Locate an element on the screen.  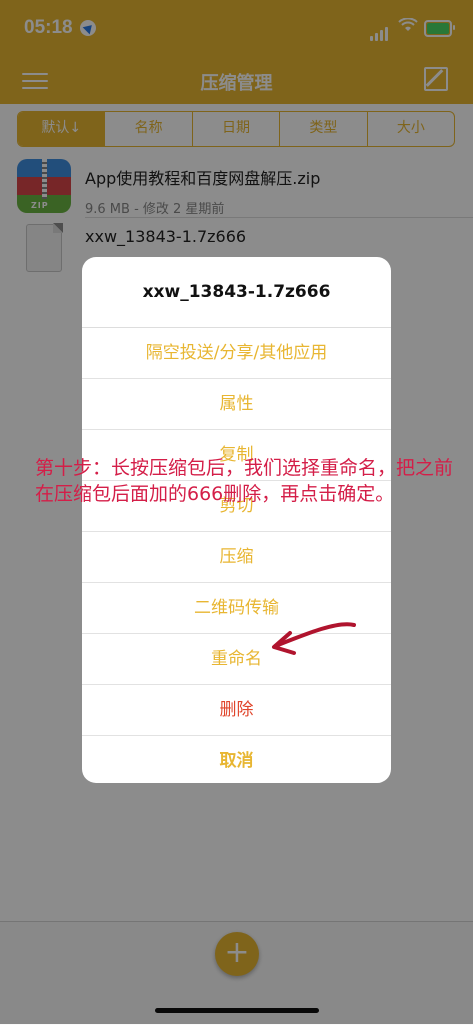
action-delete: 删除 is located at coordinates (236, 710).